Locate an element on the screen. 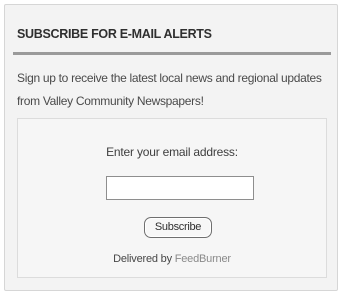  widget-title: SUBSCRIBE FOR E-MAIL ALERTS is located at coordinates (114, 34).